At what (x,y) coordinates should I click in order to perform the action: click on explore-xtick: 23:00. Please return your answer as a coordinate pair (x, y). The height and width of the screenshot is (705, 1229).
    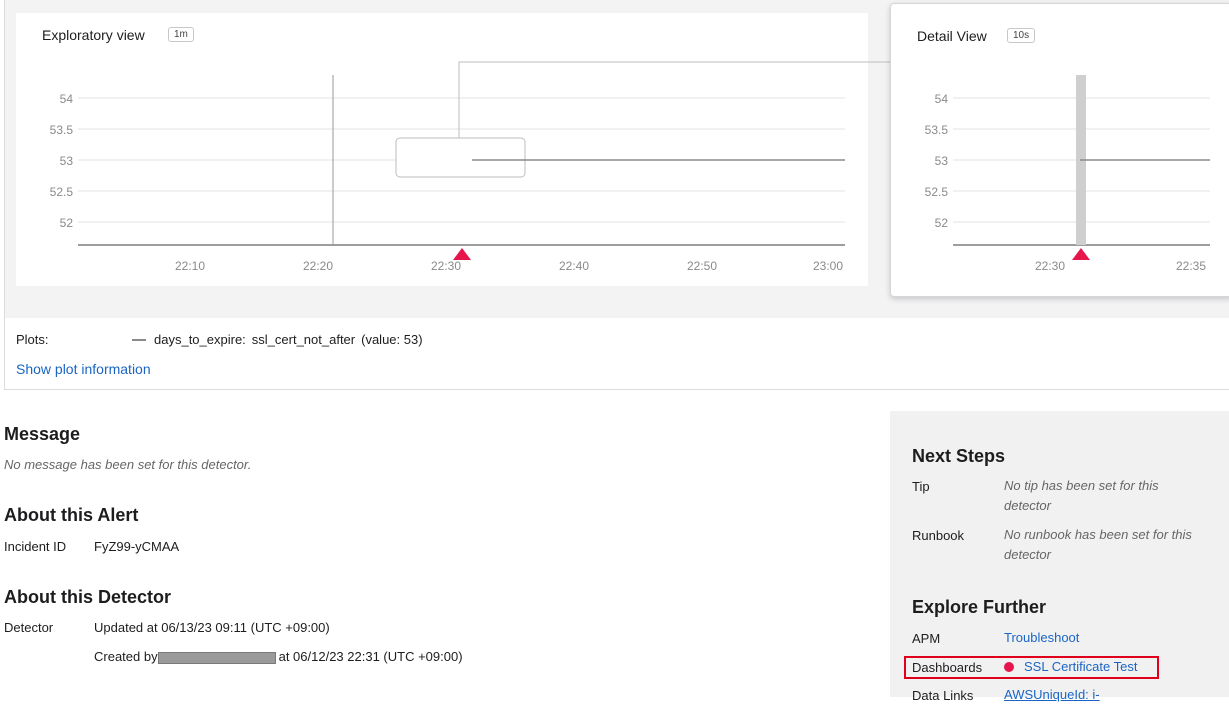
    Looking at the image, I should click on (828, 266).